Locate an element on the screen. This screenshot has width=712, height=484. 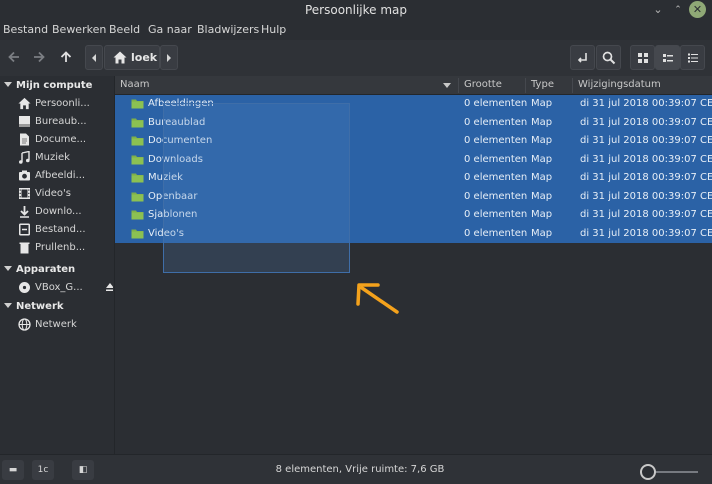
sidebar-section-devices: Apparaten is located at coordinates (39, 269).